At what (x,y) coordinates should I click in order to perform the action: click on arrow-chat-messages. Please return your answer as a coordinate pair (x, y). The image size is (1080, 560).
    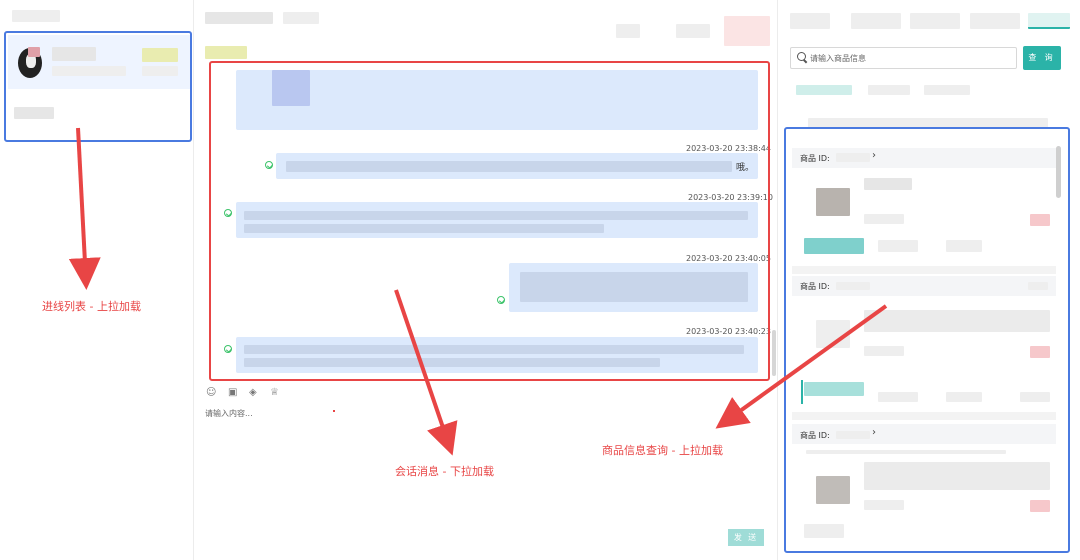
    Looking at the image, I should click on (426, 372).